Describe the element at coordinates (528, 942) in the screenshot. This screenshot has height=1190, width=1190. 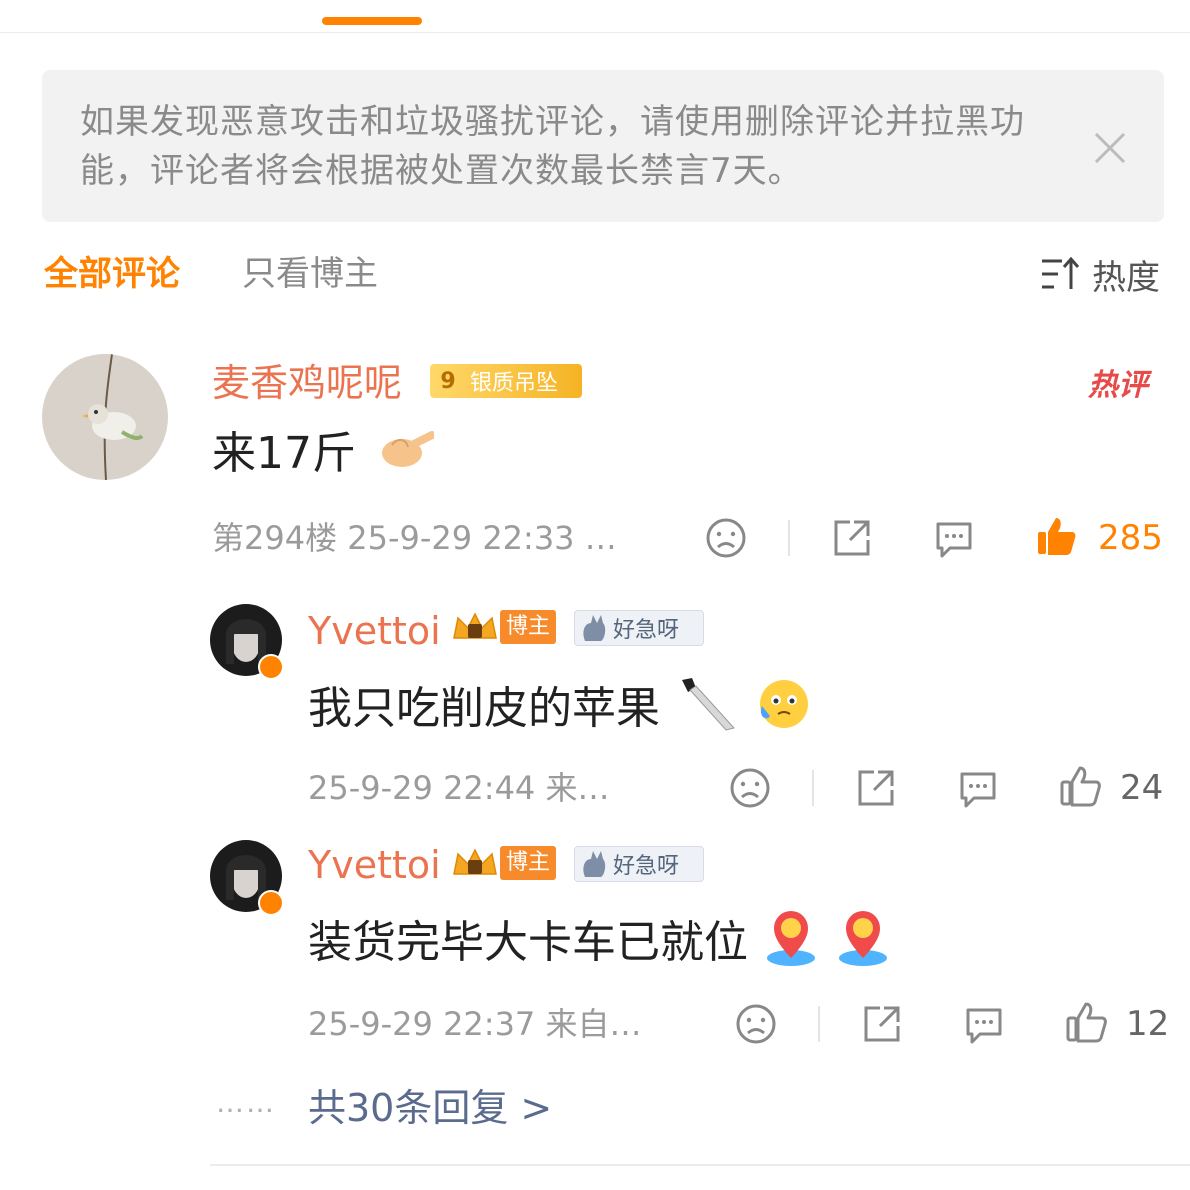
I see `reply-text: 装货完毕大卡车已就位` at that location.